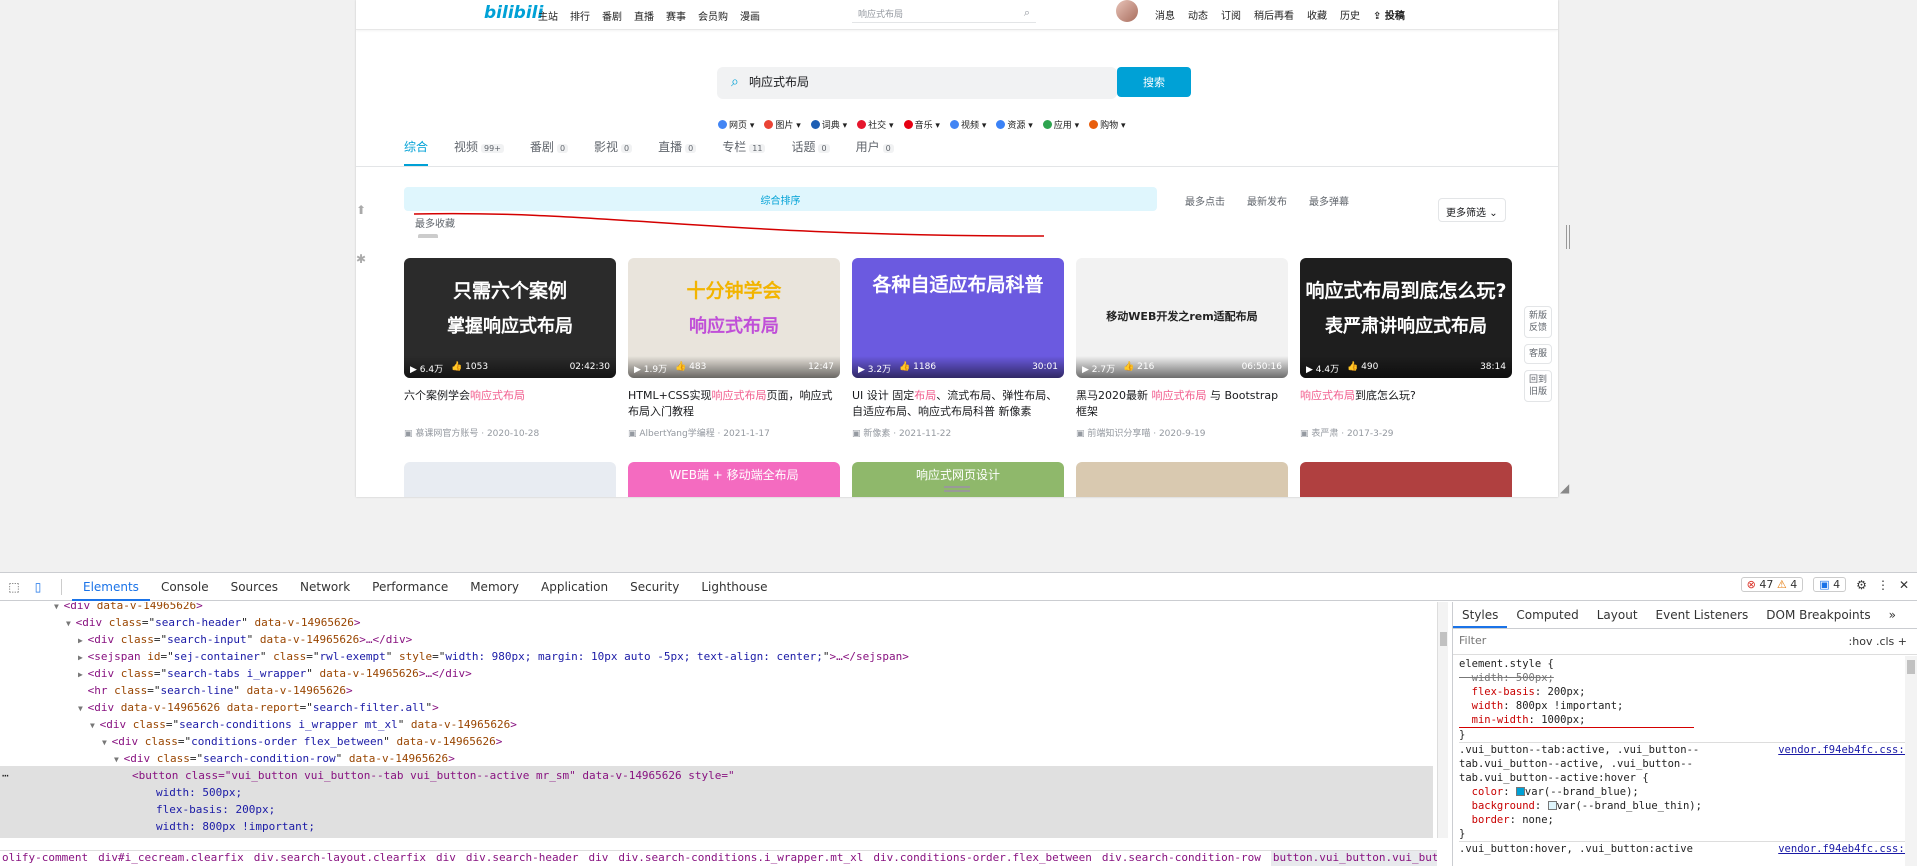 The image size is (1917, 866). Describe the element at coordinates (875, 152) in the screenshot. I see `tab-7: 用户 0` at that location.